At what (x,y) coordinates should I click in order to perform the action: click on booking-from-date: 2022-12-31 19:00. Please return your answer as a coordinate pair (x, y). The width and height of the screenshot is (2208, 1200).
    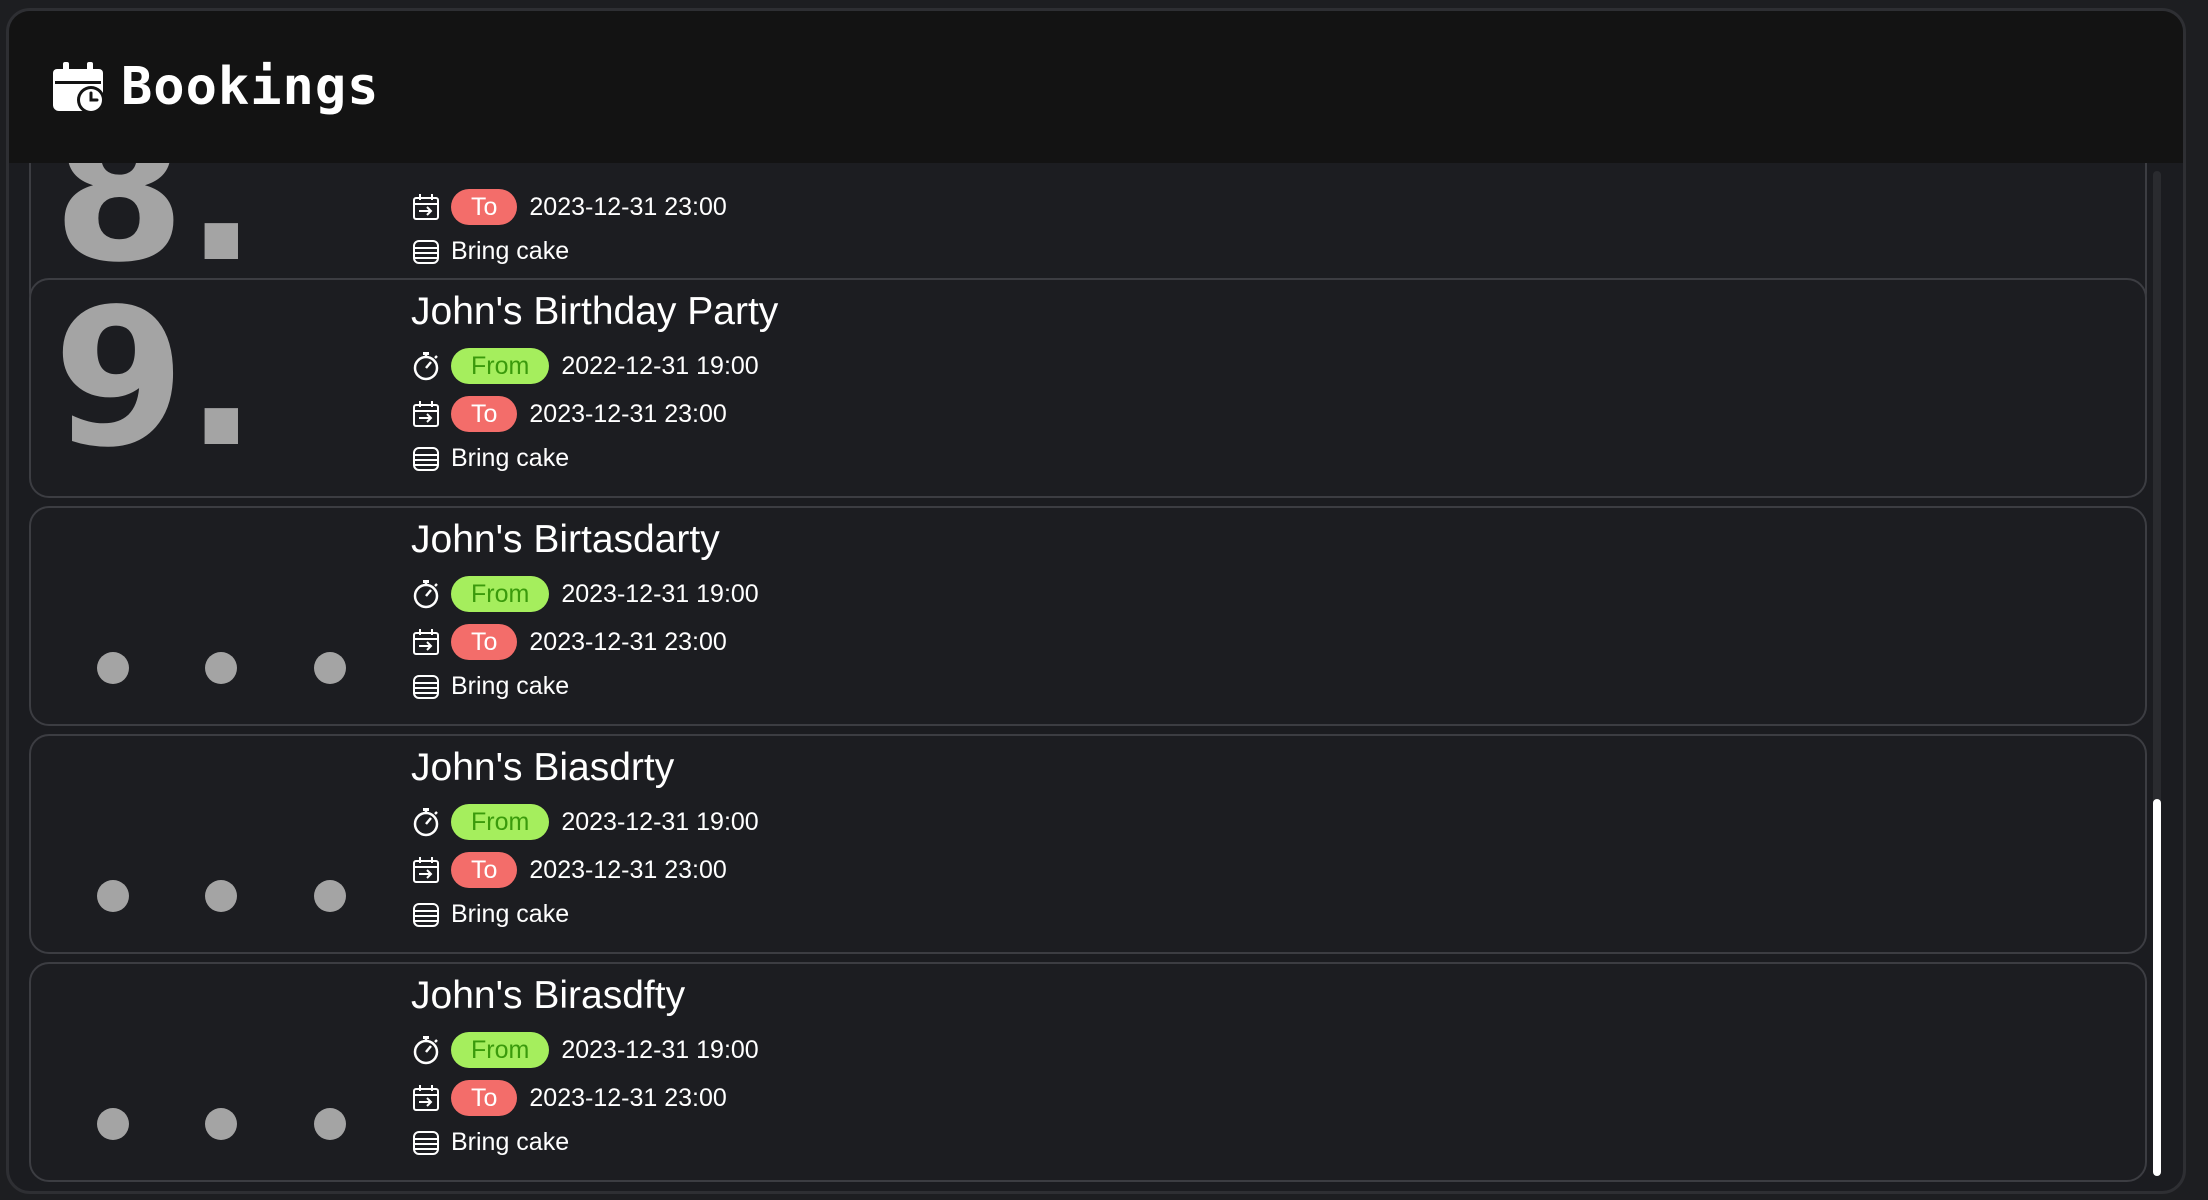
    Looking at the image, I should click on (660, 365).